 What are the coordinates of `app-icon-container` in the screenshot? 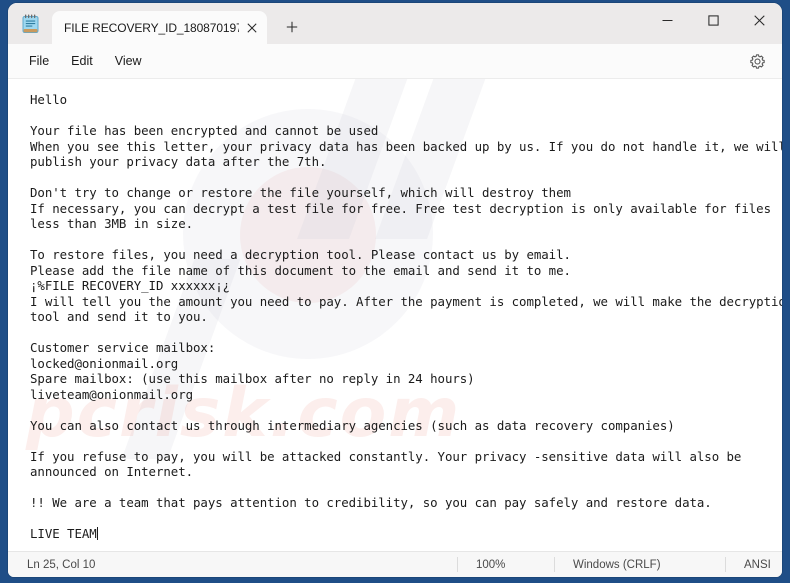 It's located at (30, 23).